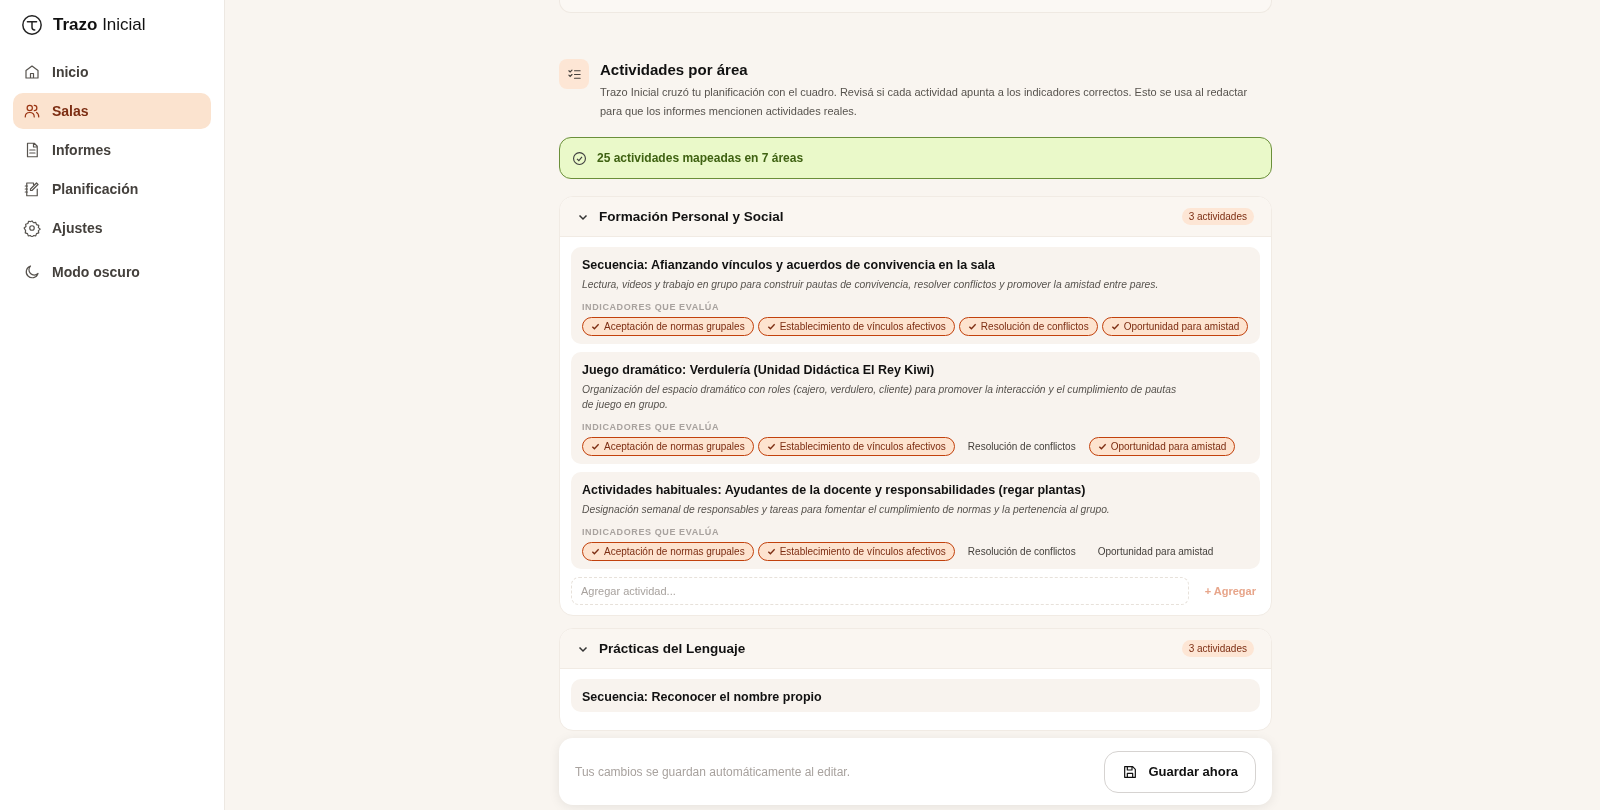  What do you see at coordinates (32, 111) in the screenshot?
I see `people-icon` at bounding box center [32, 111].